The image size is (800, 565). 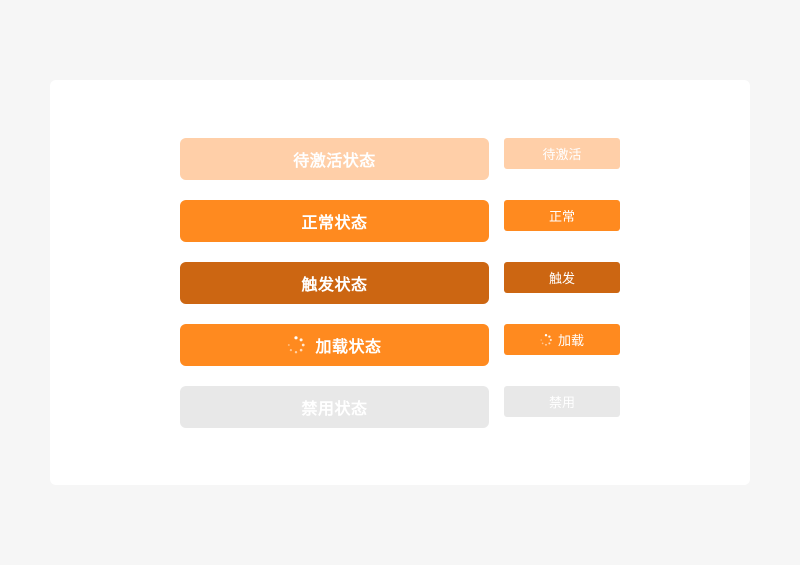 I want to click on pressed-state-label-small: 触发, so click(x=561, y=279).